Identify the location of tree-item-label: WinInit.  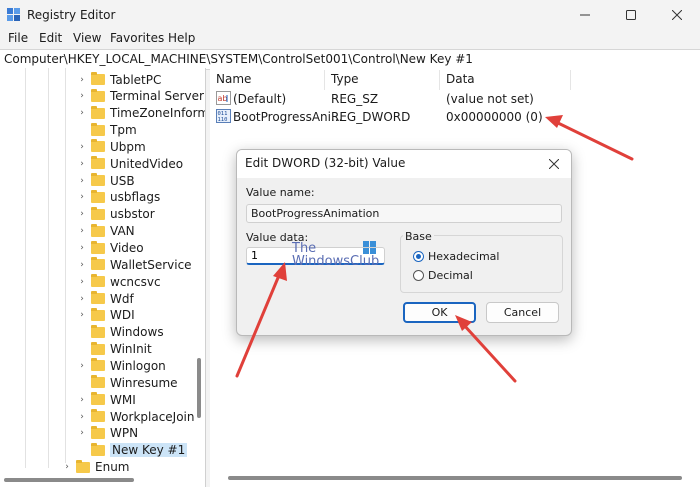
(131, 349).